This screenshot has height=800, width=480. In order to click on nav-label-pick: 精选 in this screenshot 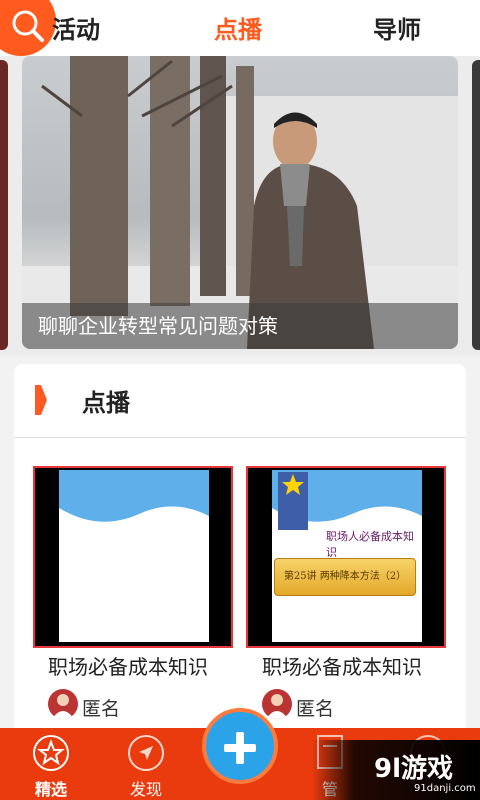, I will do `click(50, 789)`.